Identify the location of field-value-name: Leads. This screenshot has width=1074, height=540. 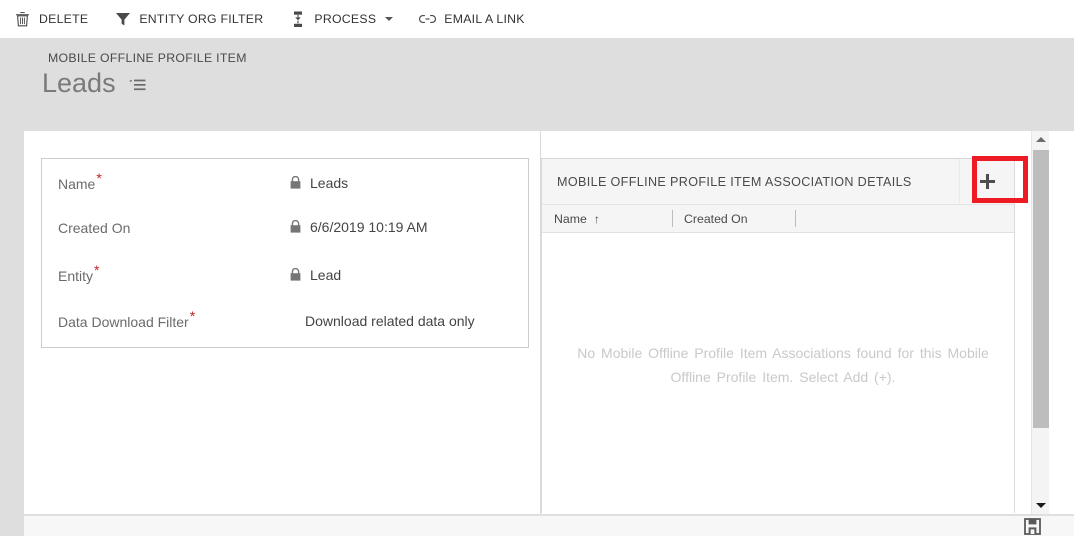
(319, 183).